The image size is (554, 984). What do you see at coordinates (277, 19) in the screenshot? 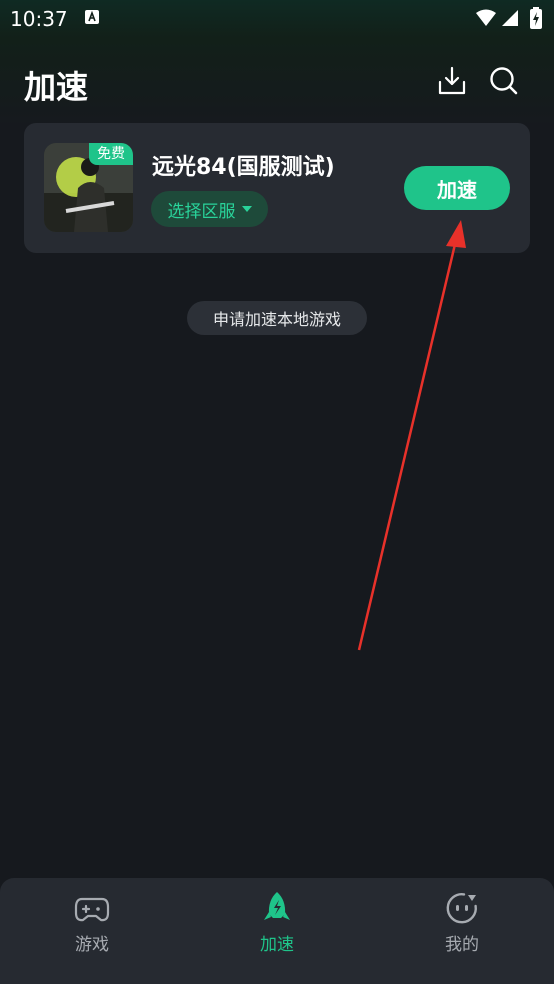
I see `status-bar: 10:37` at bounding box center [277, 19].